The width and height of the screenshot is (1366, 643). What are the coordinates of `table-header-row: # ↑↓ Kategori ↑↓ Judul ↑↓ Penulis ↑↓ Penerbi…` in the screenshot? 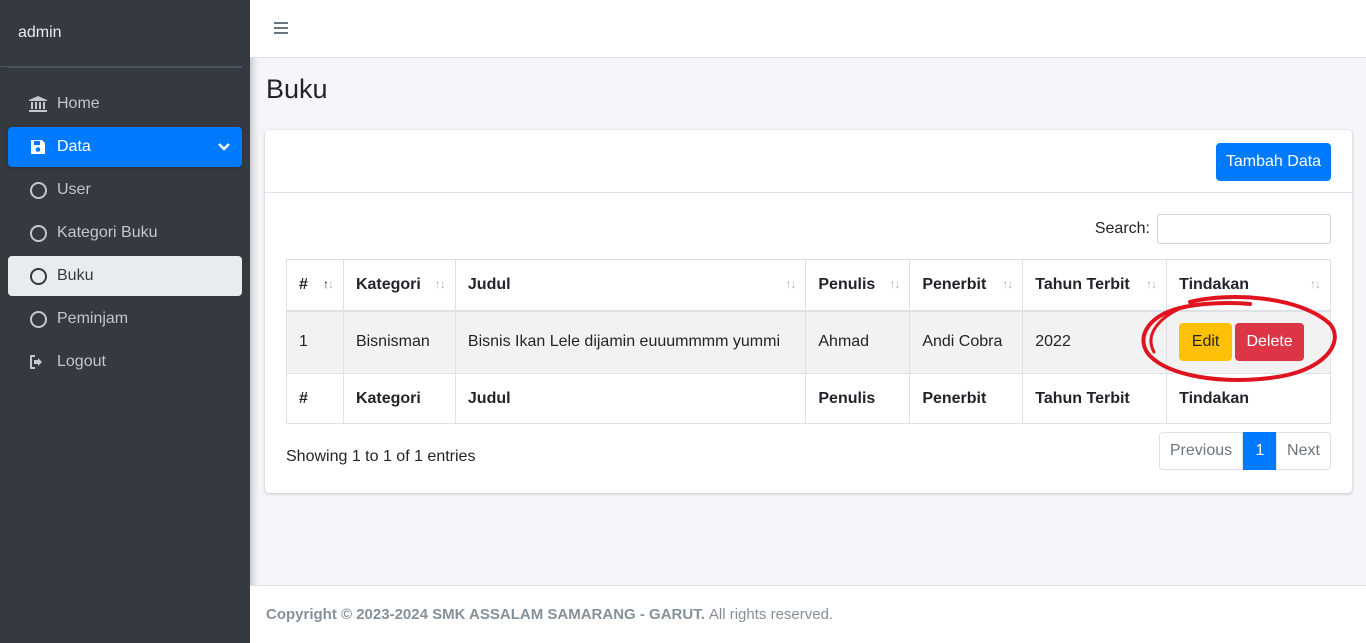 It's located at (808, 285).